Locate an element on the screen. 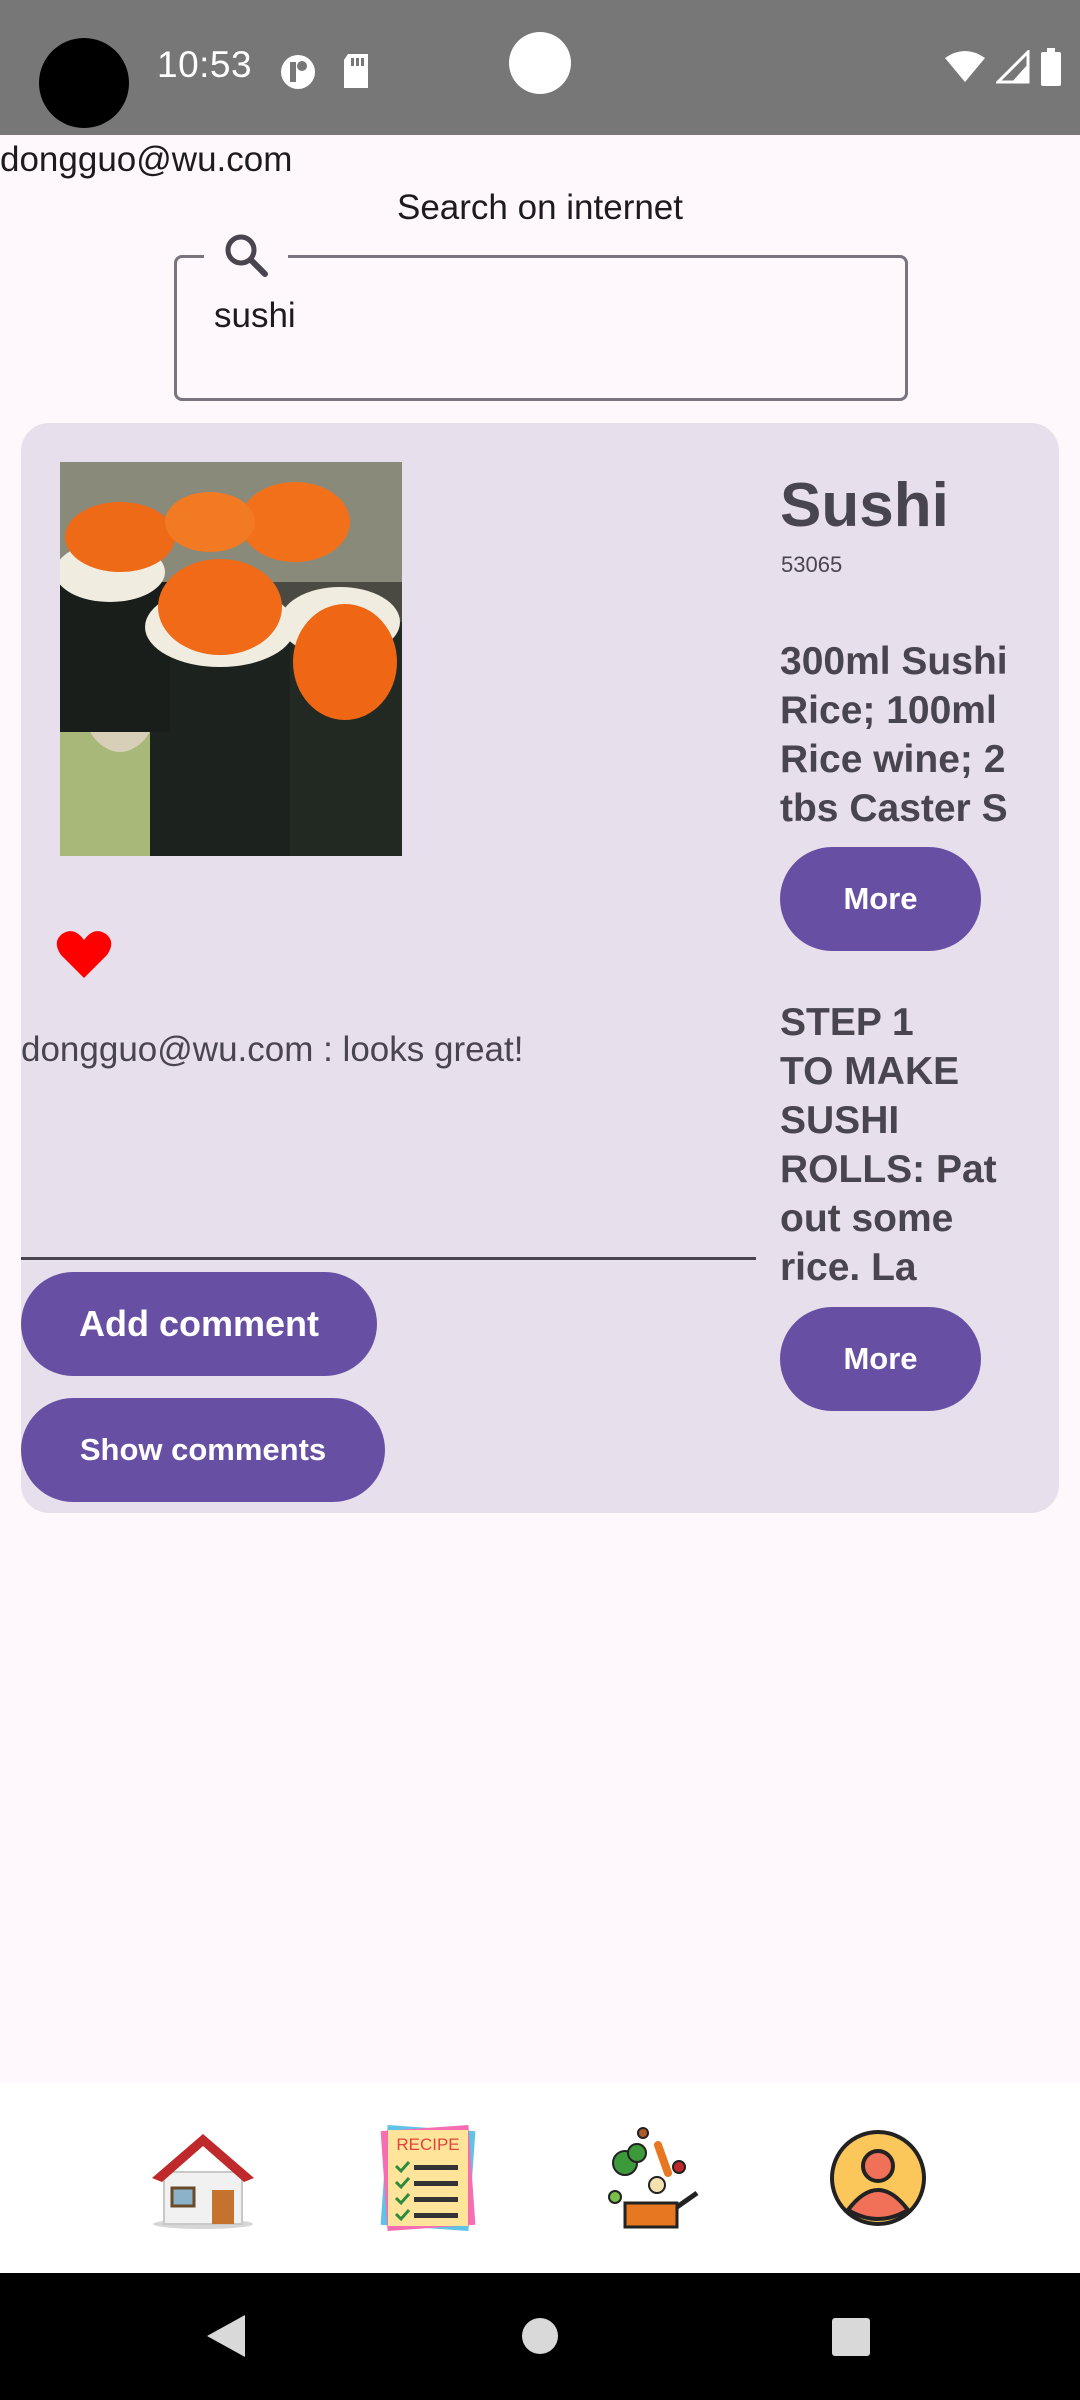 The image size is (1080, 2400). status-bar: 10:53 is located at coordinates (540, 67).